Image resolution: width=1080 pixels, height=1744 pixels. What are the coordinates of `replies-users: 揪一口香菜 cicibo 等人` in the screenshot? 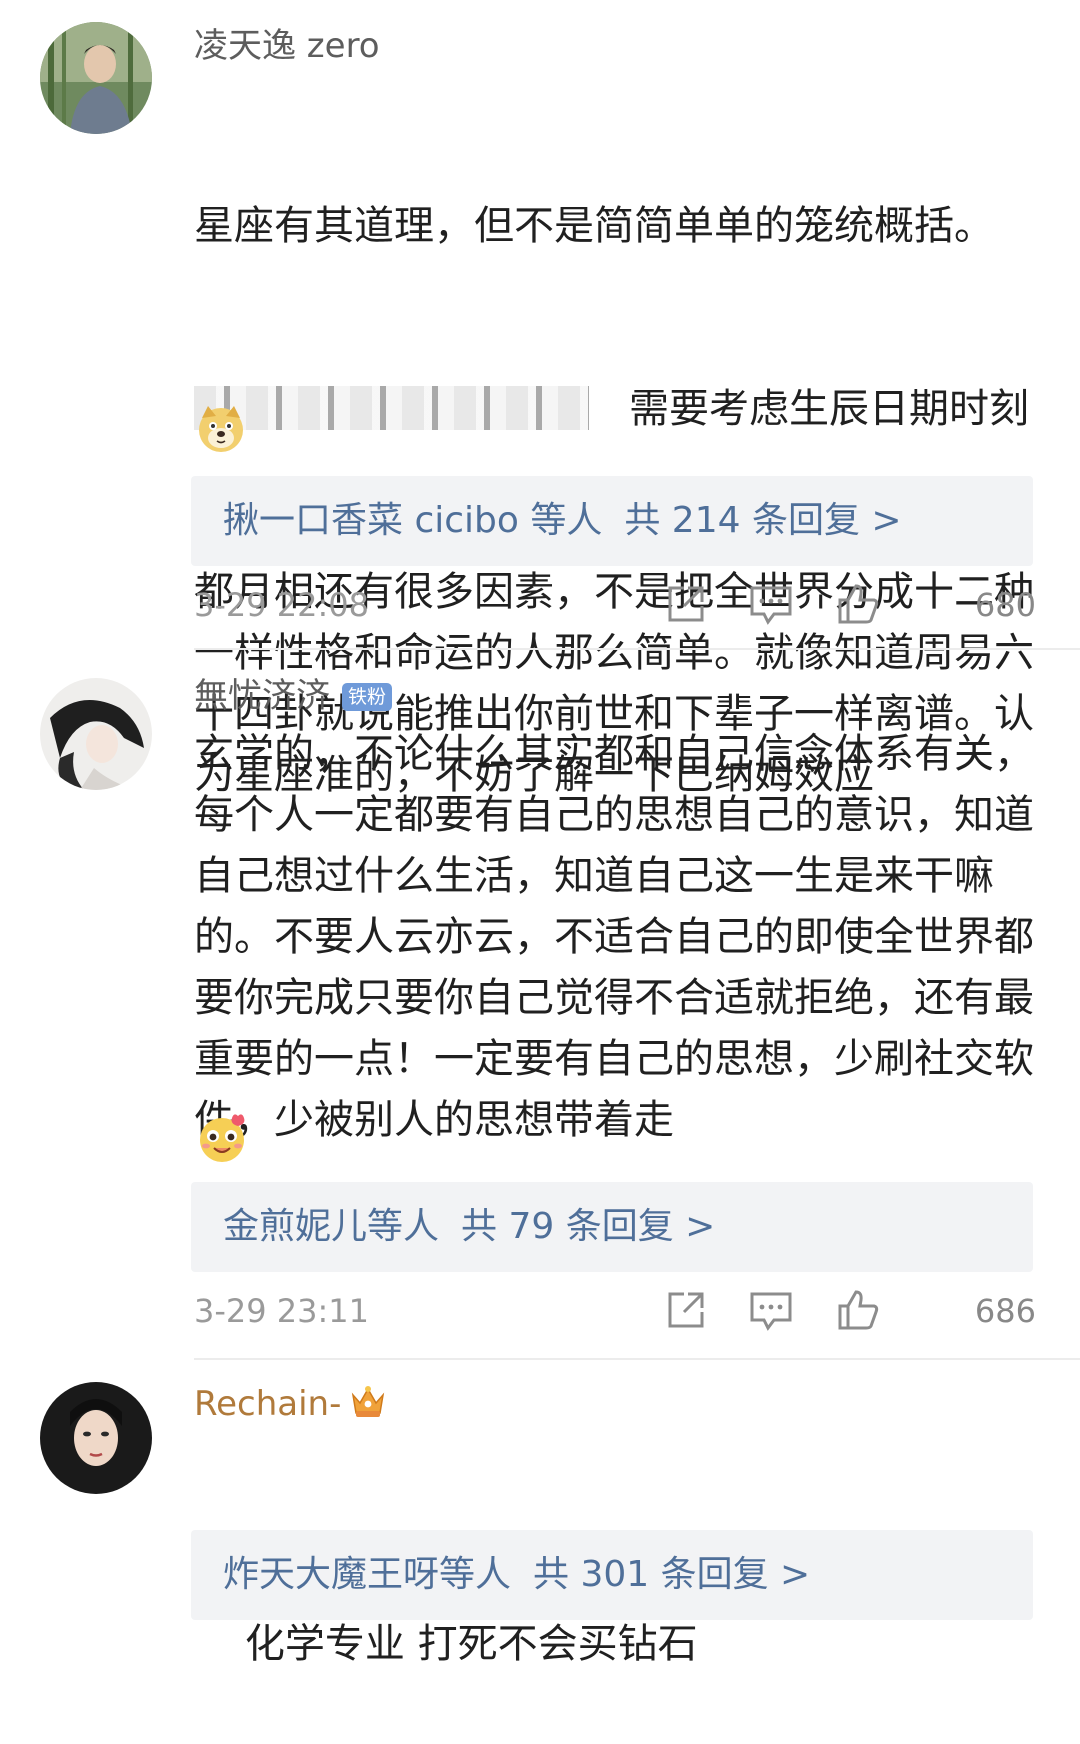 It's located at (412, 520).